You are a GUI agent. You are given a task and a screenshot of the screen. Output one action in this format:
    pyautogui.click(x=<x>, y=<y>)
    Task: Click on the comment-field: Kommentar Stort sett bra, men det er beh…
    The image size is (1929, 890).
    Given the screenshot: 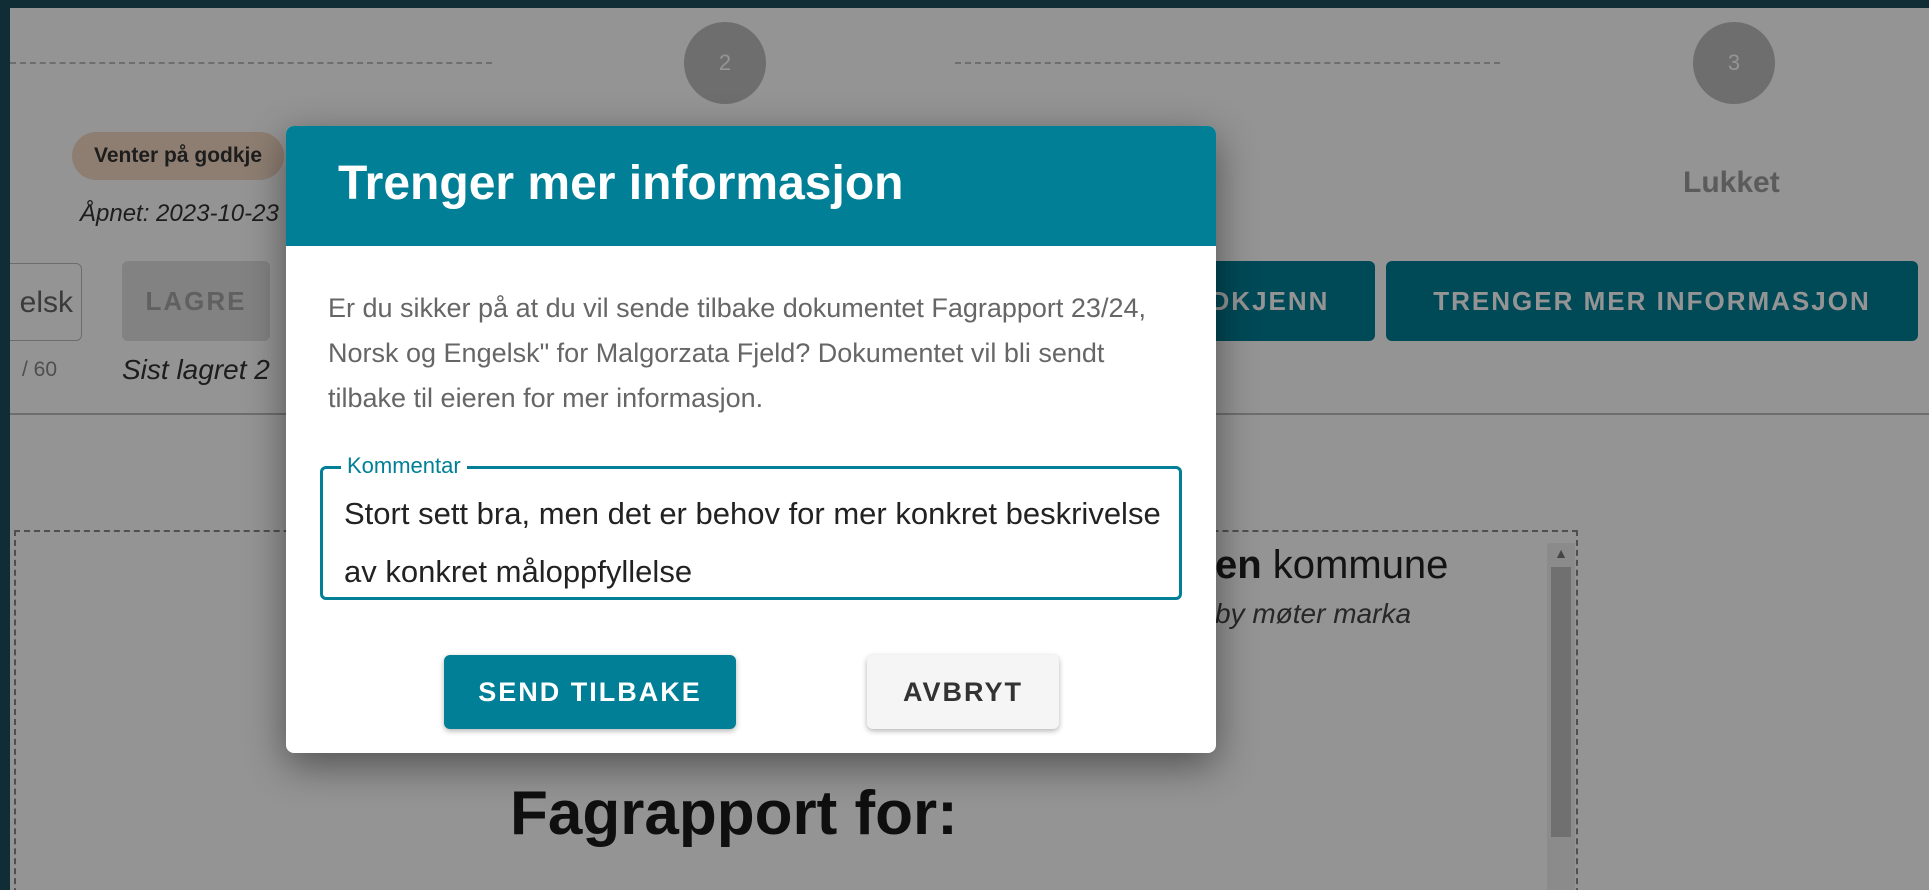 What is the action you would take?
    pyautogui.click(x=751, y=527)
    